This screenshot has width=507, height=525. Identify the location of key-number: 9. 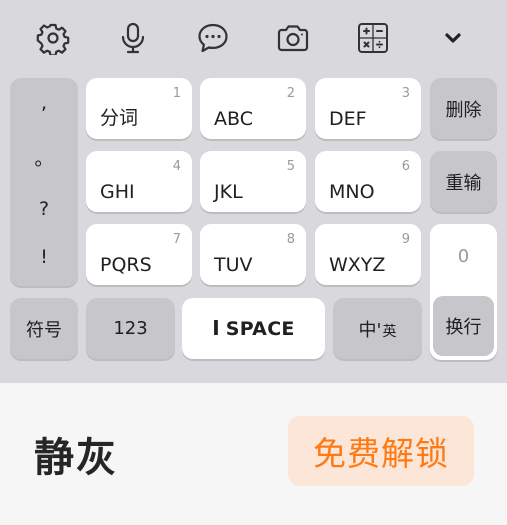
(405, 239).